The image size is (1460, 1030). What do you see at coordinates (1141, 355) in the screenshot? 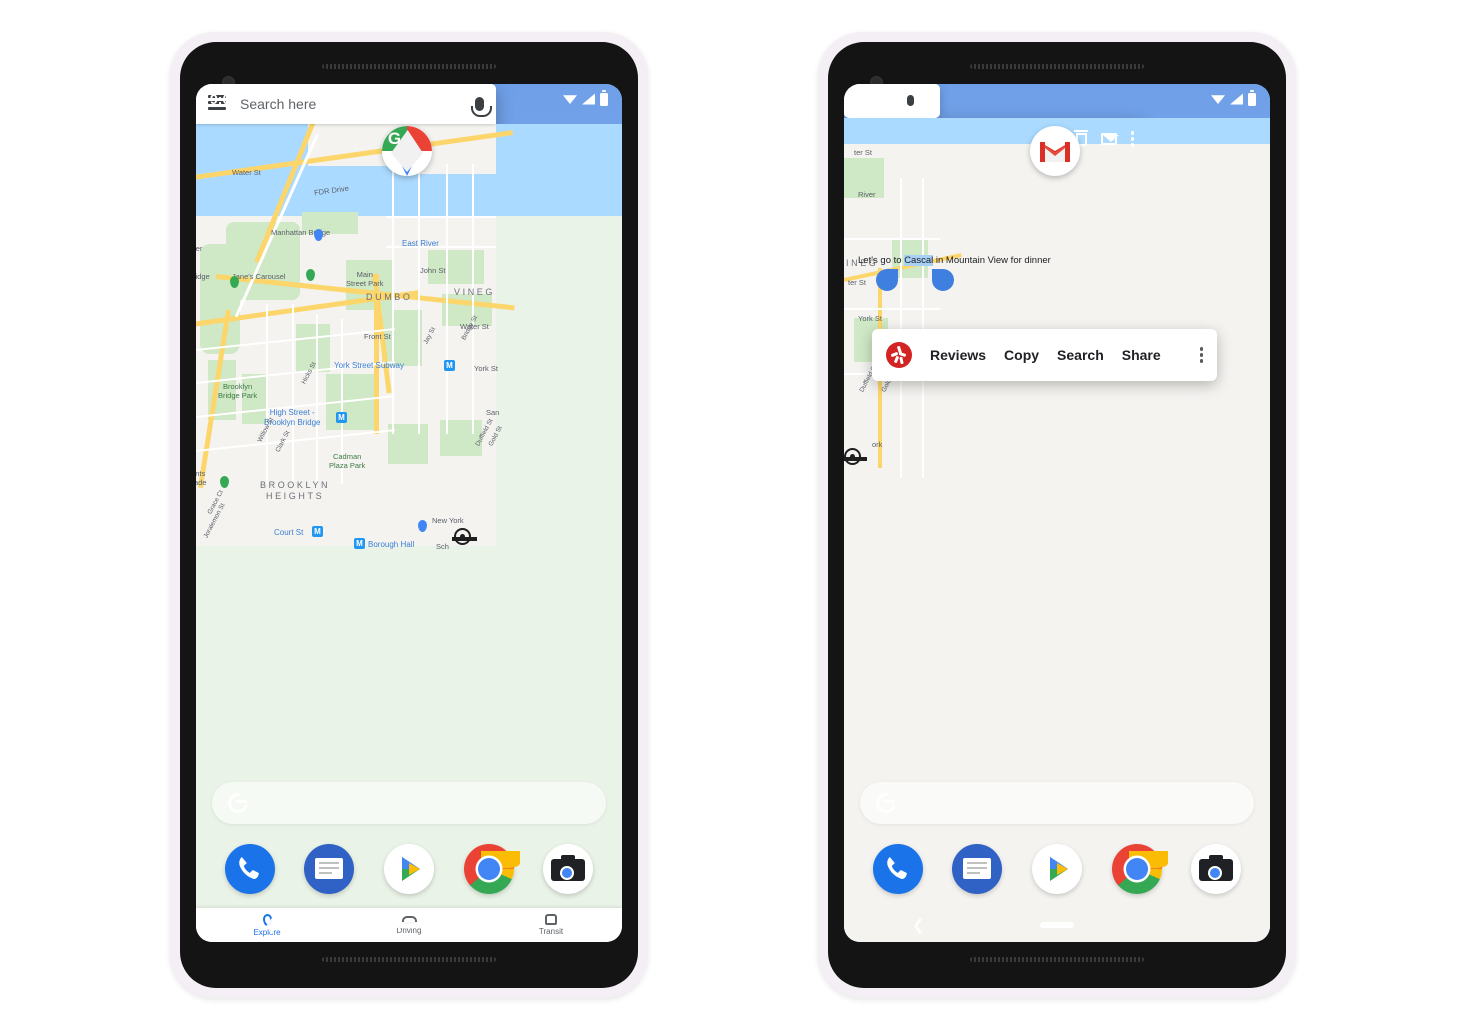
I see `context-menu-item-share: Share` at bounding box center [1141, 355].